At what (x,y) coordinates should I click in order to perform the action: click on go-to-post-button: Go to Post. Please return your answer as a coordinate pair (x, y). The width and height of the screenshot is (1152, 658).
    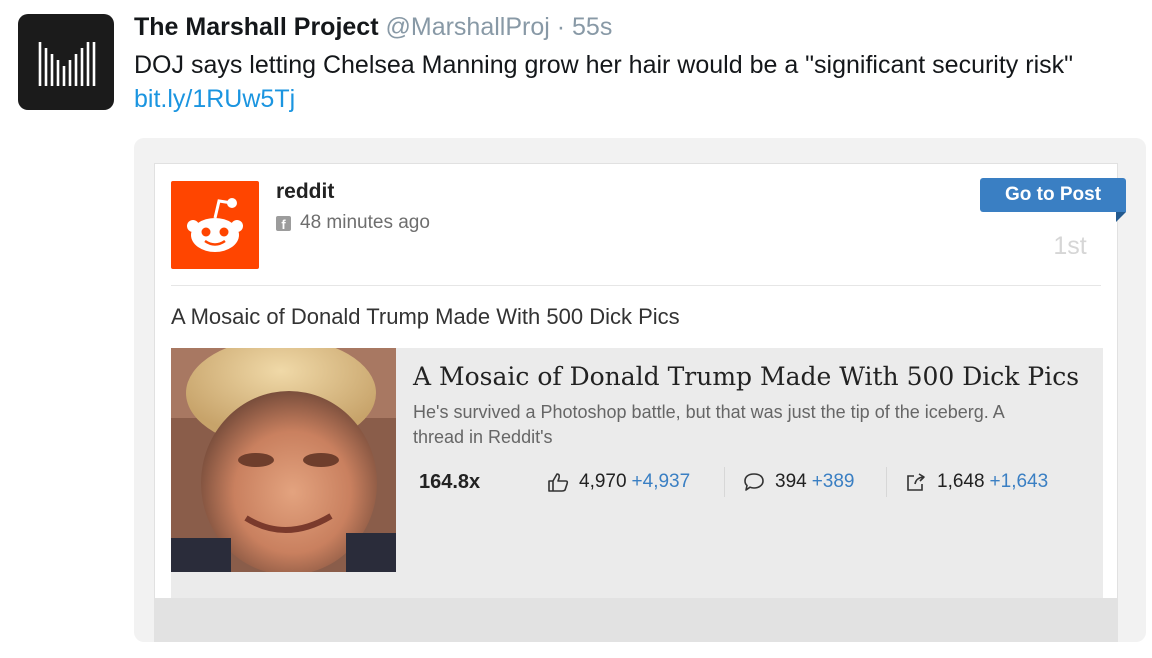
    Looking at the image, I should click on (1053, 195).